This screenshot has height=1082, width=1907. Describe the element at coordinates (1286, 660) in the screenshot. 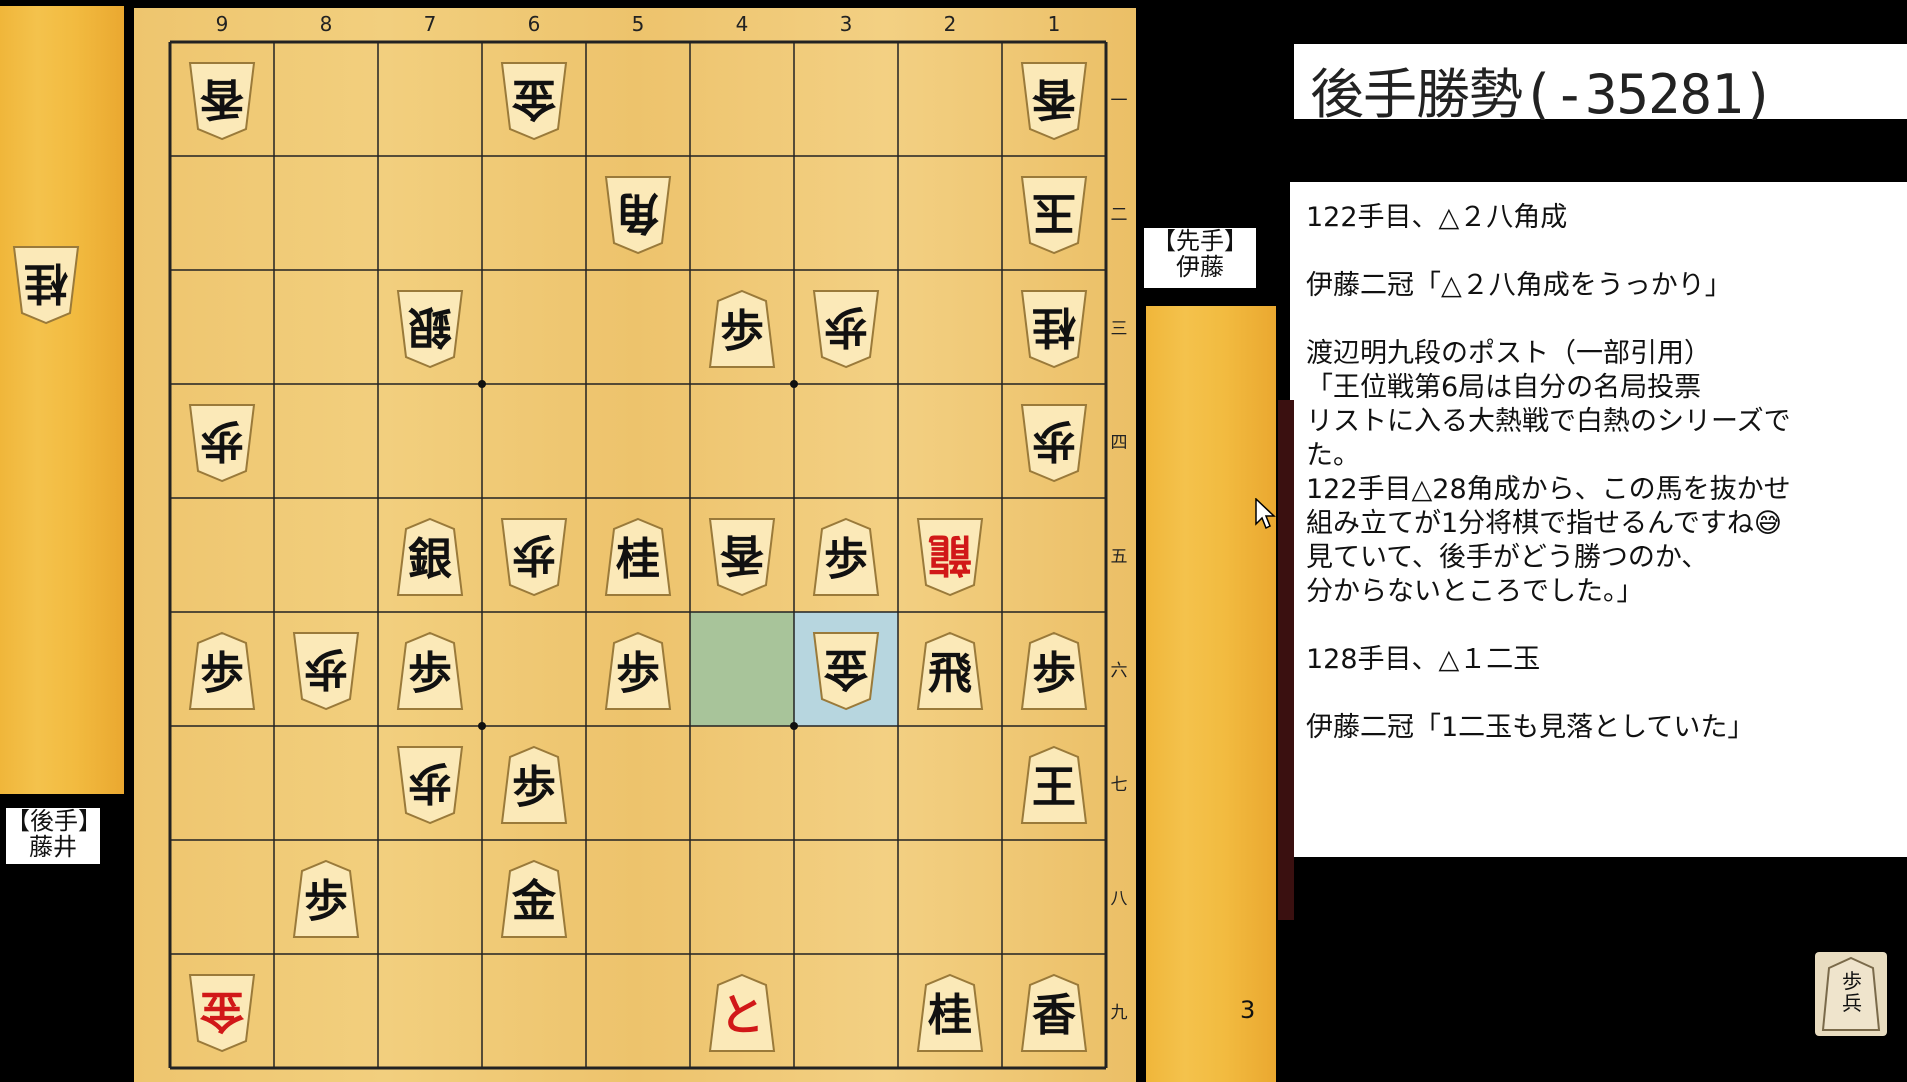

I see `panel-divider` at that location.